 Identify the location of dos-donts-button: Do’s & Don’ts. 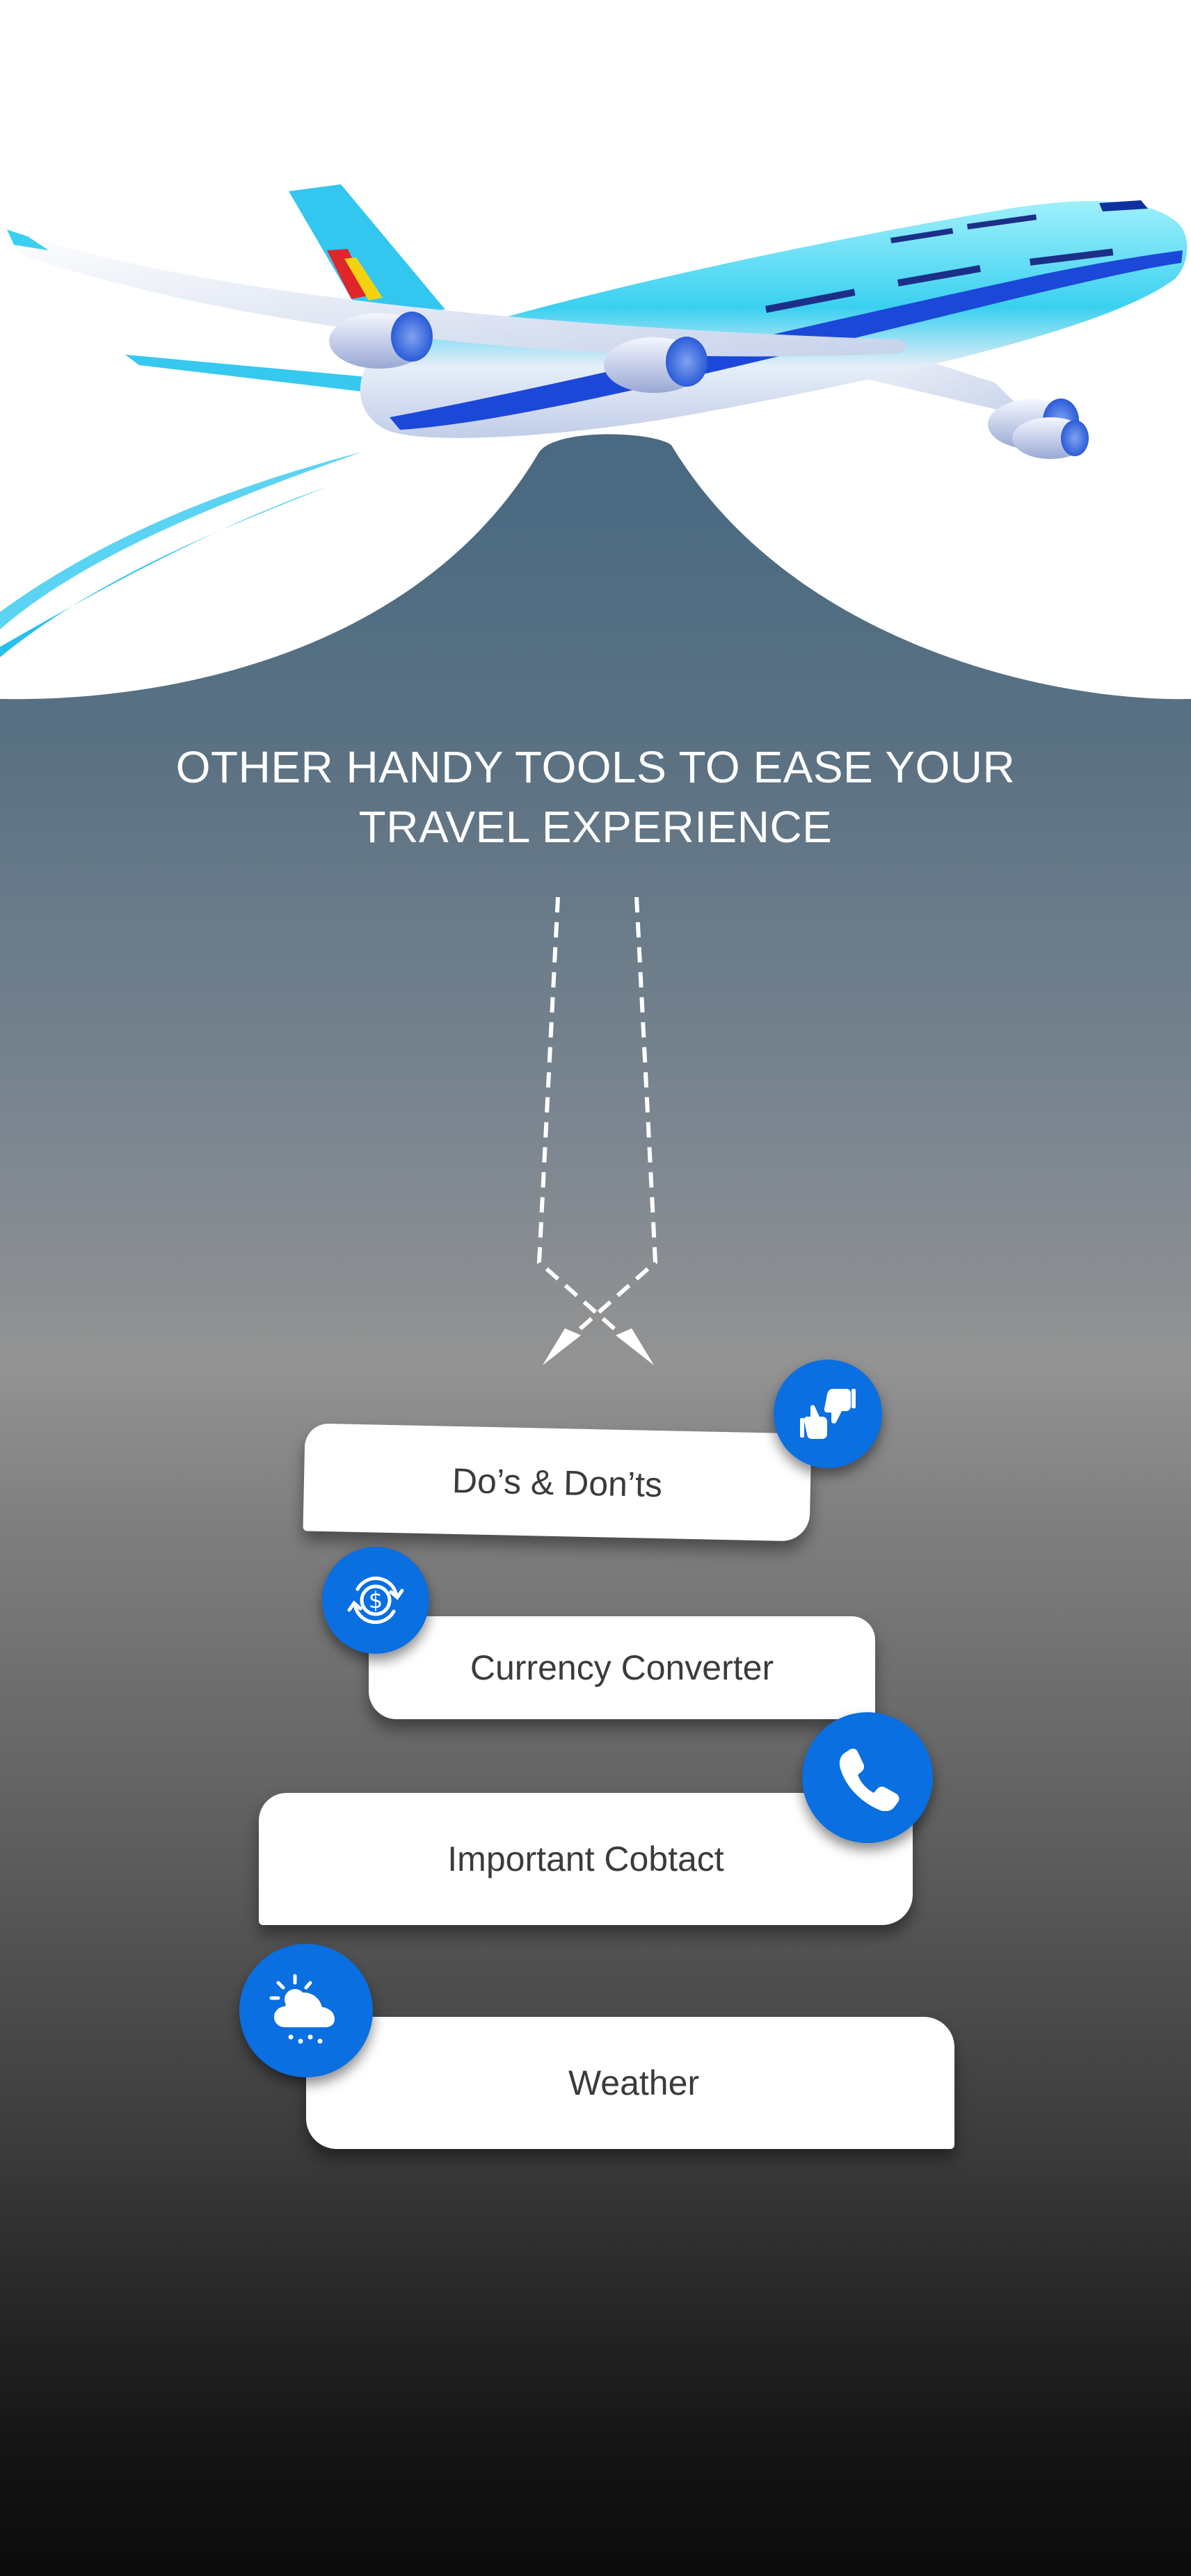
(558, 1483).